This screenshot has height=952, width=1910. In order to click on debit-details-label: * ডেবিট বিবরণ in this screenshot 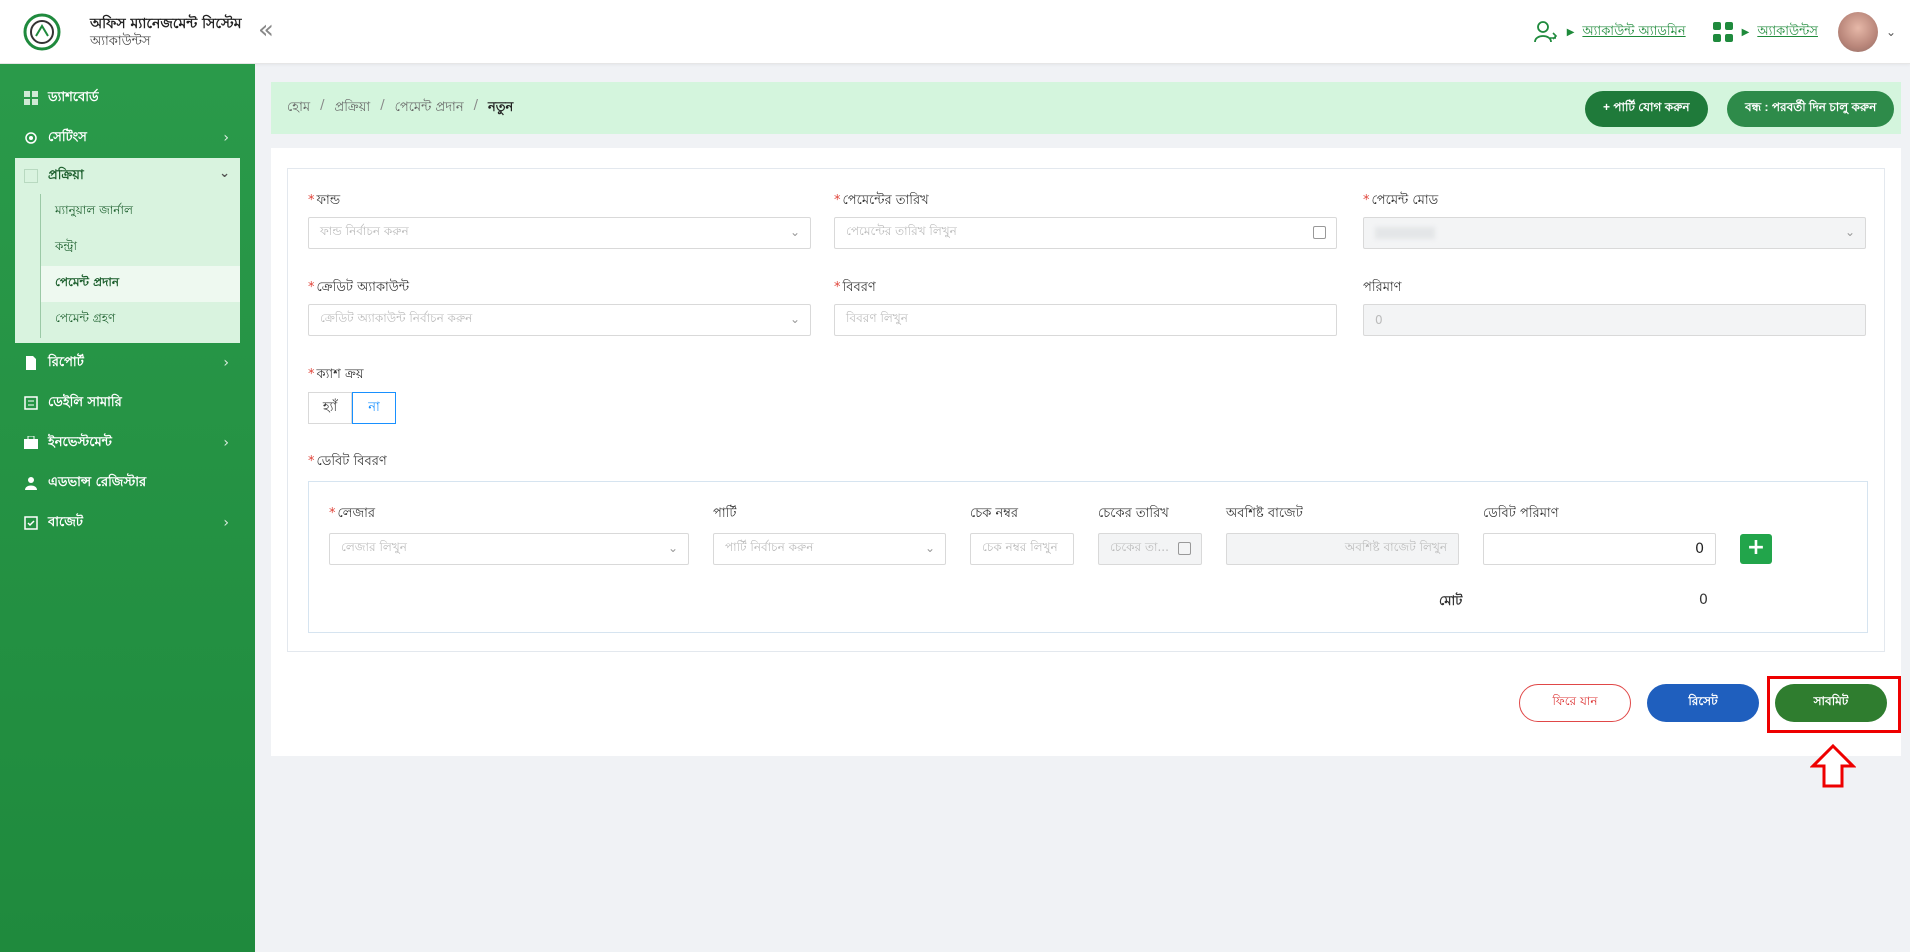, I will do `click(347, 461)`.